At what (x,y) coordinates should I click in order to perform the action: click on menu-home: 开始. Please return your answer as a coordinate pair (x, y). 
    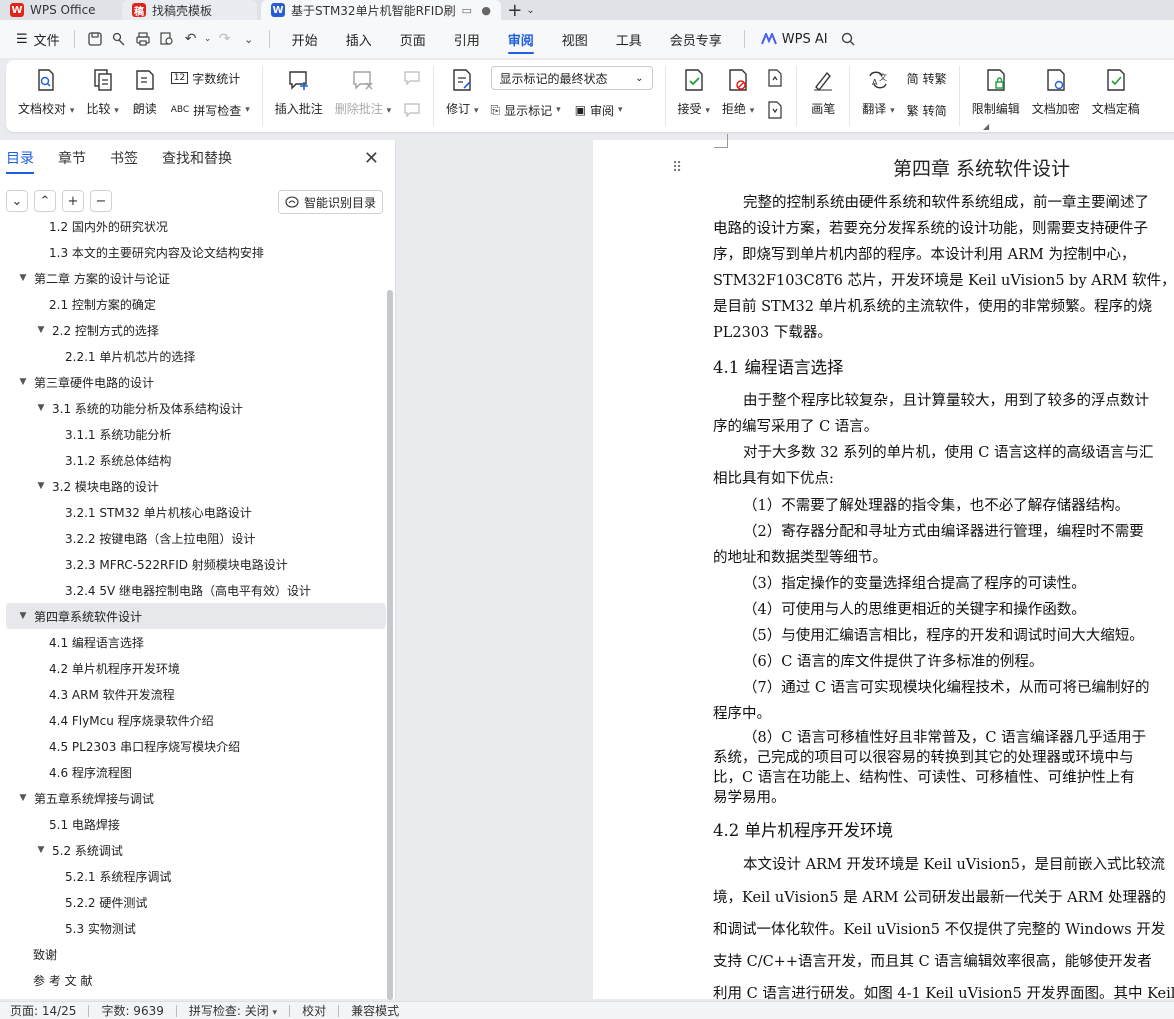
    Looking at the image, I should click on (305, 39).